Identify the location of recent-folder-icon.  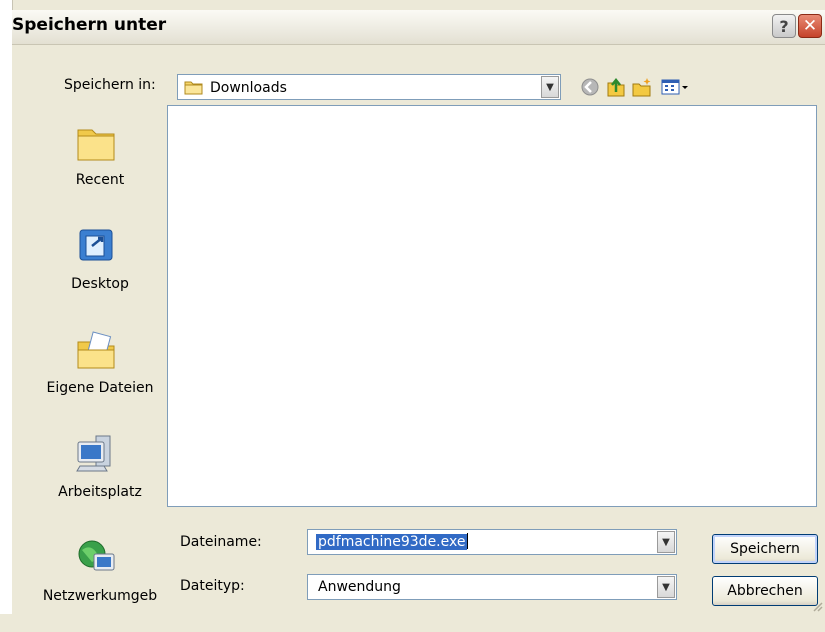
(96, 145).